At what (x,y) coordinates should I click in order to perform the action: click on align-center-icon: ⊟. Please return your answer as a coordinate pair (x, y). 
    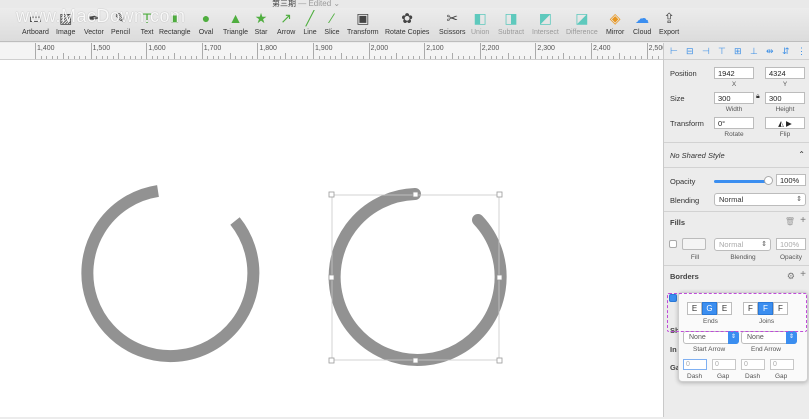
    Looking at the image, I should click on (690, 51).